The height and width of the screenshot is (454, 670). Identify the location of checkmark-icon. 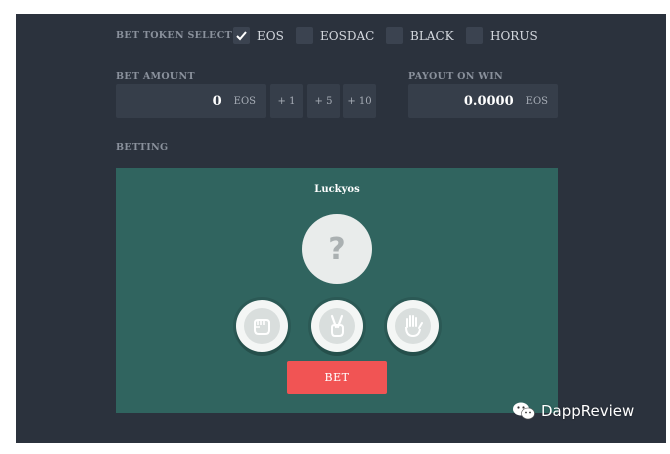
(241, 36).